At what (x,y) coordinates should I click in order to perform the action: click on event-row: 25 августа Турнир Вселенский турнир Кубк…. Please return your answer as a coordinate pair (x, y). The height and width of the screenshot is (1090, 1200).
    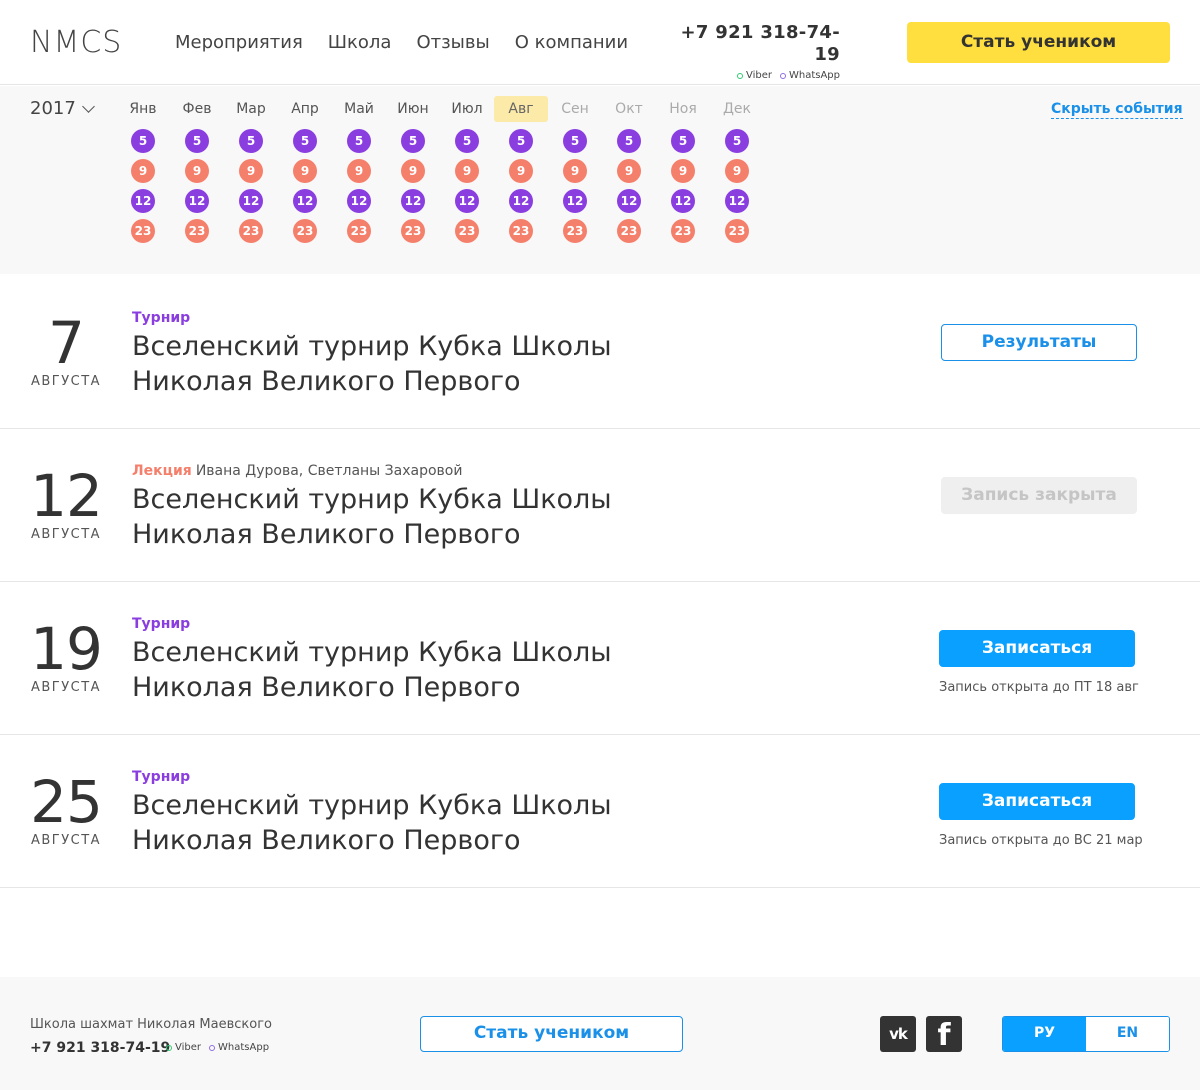
    Looking at the image, I should click on (600, 811).